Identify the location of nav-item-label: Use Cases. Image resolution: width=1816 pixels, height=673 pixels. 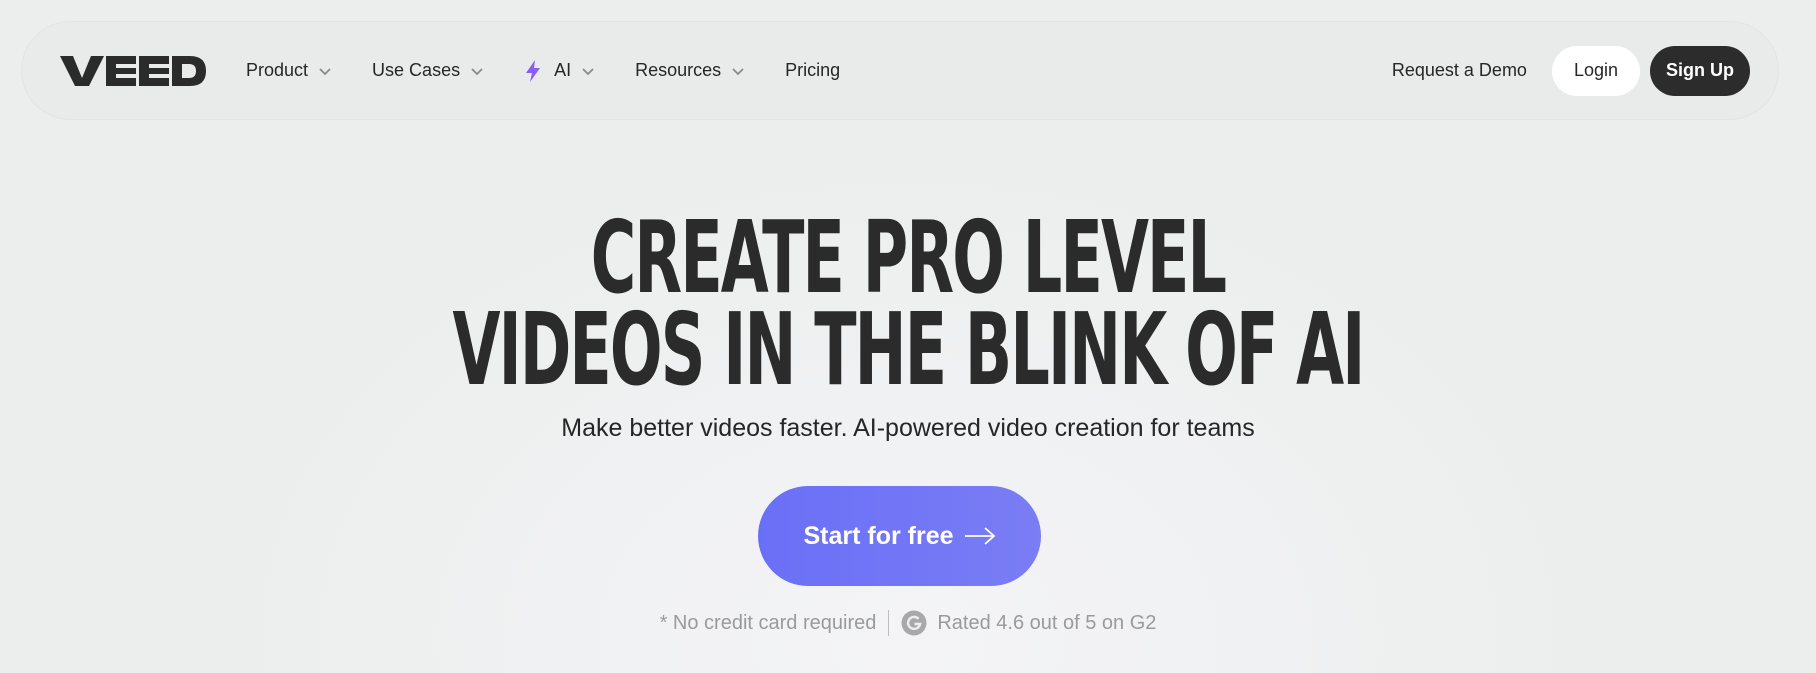
(416, 70).